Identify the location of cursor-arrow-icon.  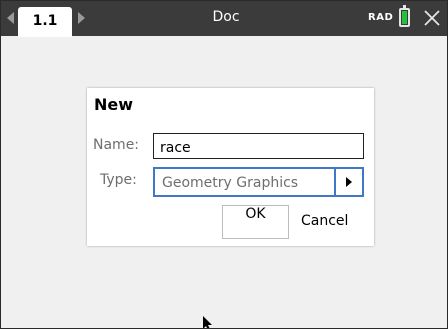
(207, 322).